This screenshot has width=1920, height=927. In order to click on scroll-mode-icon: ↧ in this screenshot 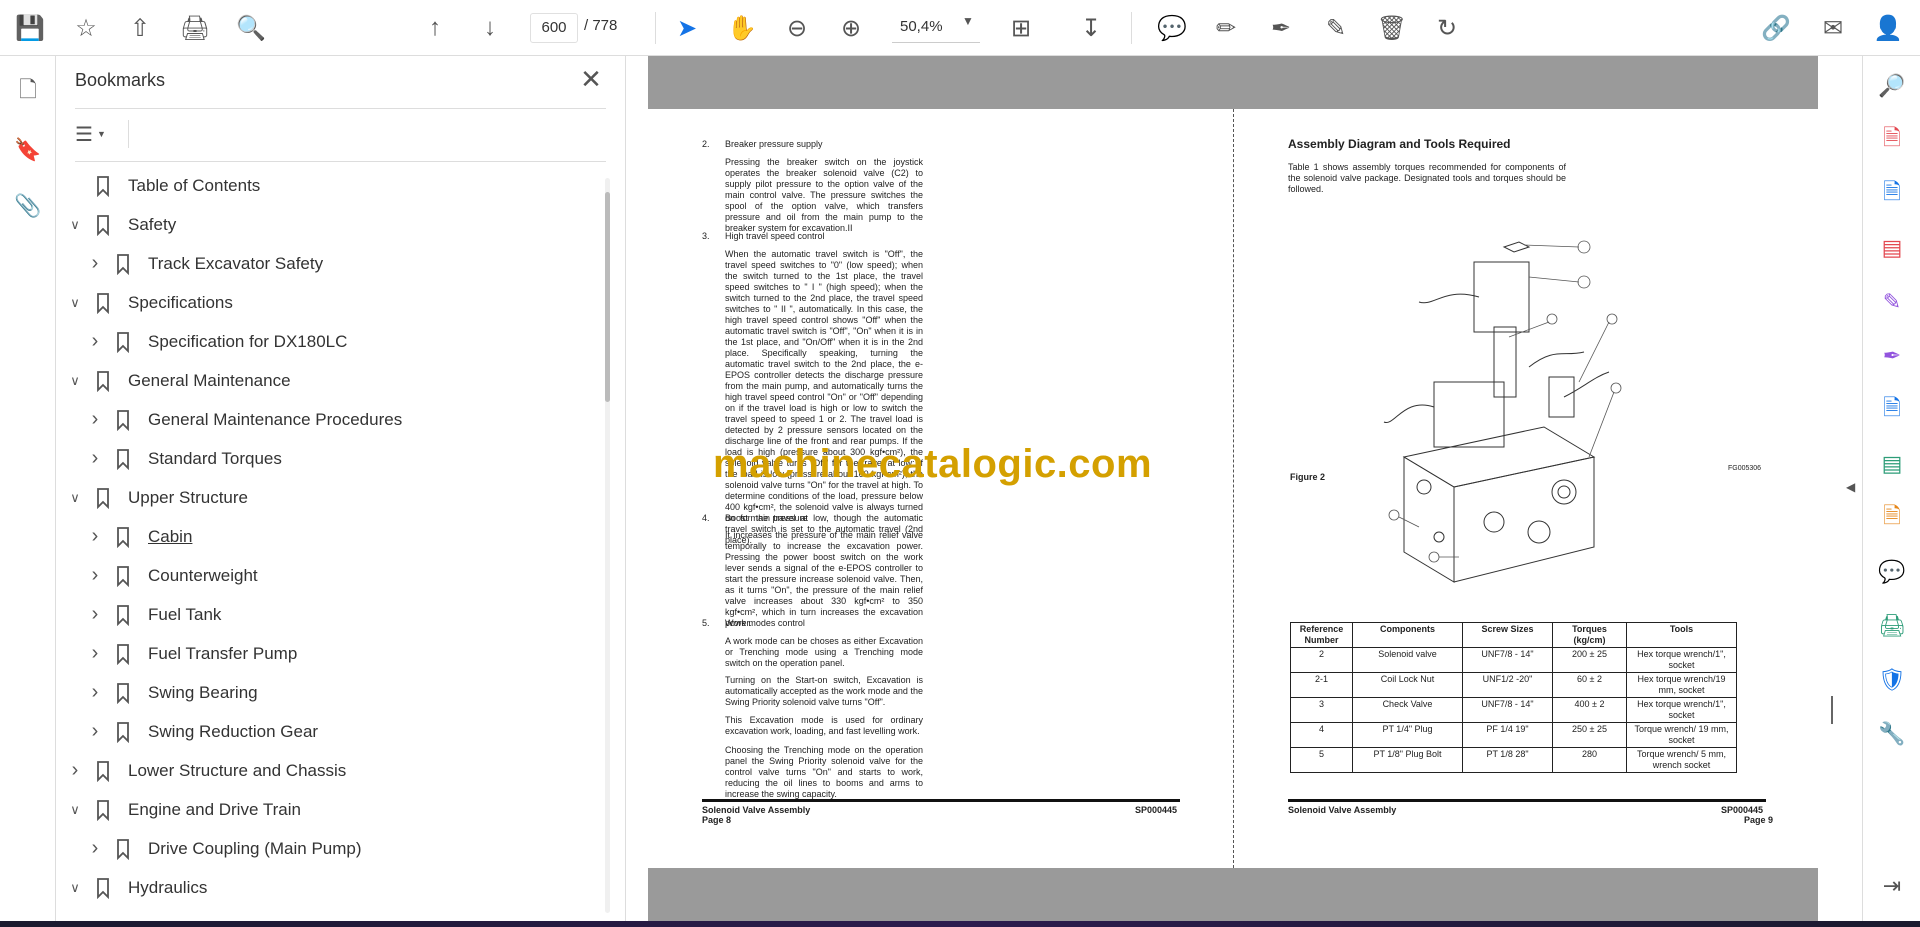, I will do `click(1091, 28)`.